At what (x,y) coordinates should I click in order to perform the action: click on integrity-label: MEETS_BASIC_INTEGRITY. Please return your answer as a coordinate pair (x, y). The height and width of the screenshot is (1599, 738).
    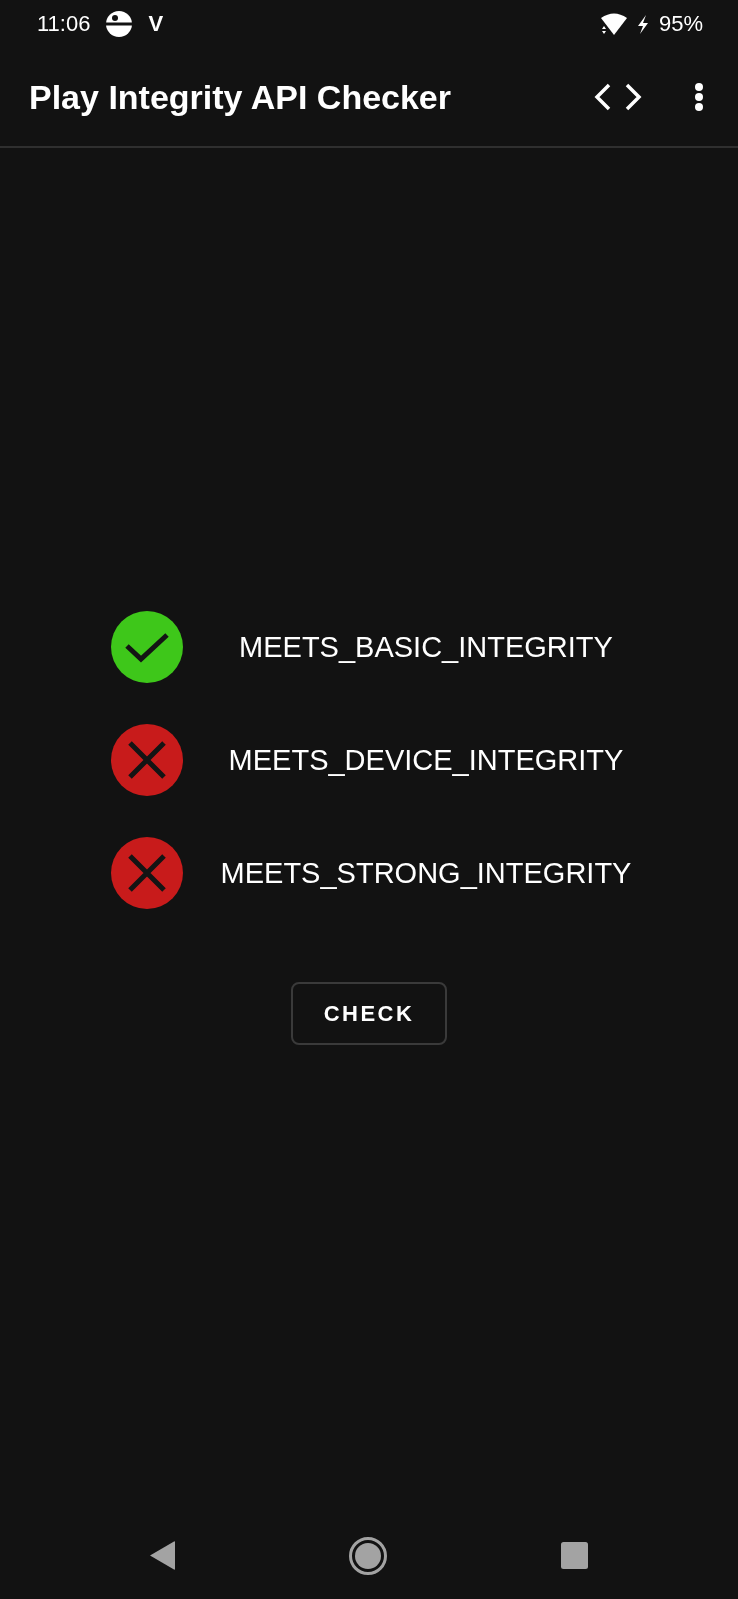
    Looking at the image, I should click on (426, 647).